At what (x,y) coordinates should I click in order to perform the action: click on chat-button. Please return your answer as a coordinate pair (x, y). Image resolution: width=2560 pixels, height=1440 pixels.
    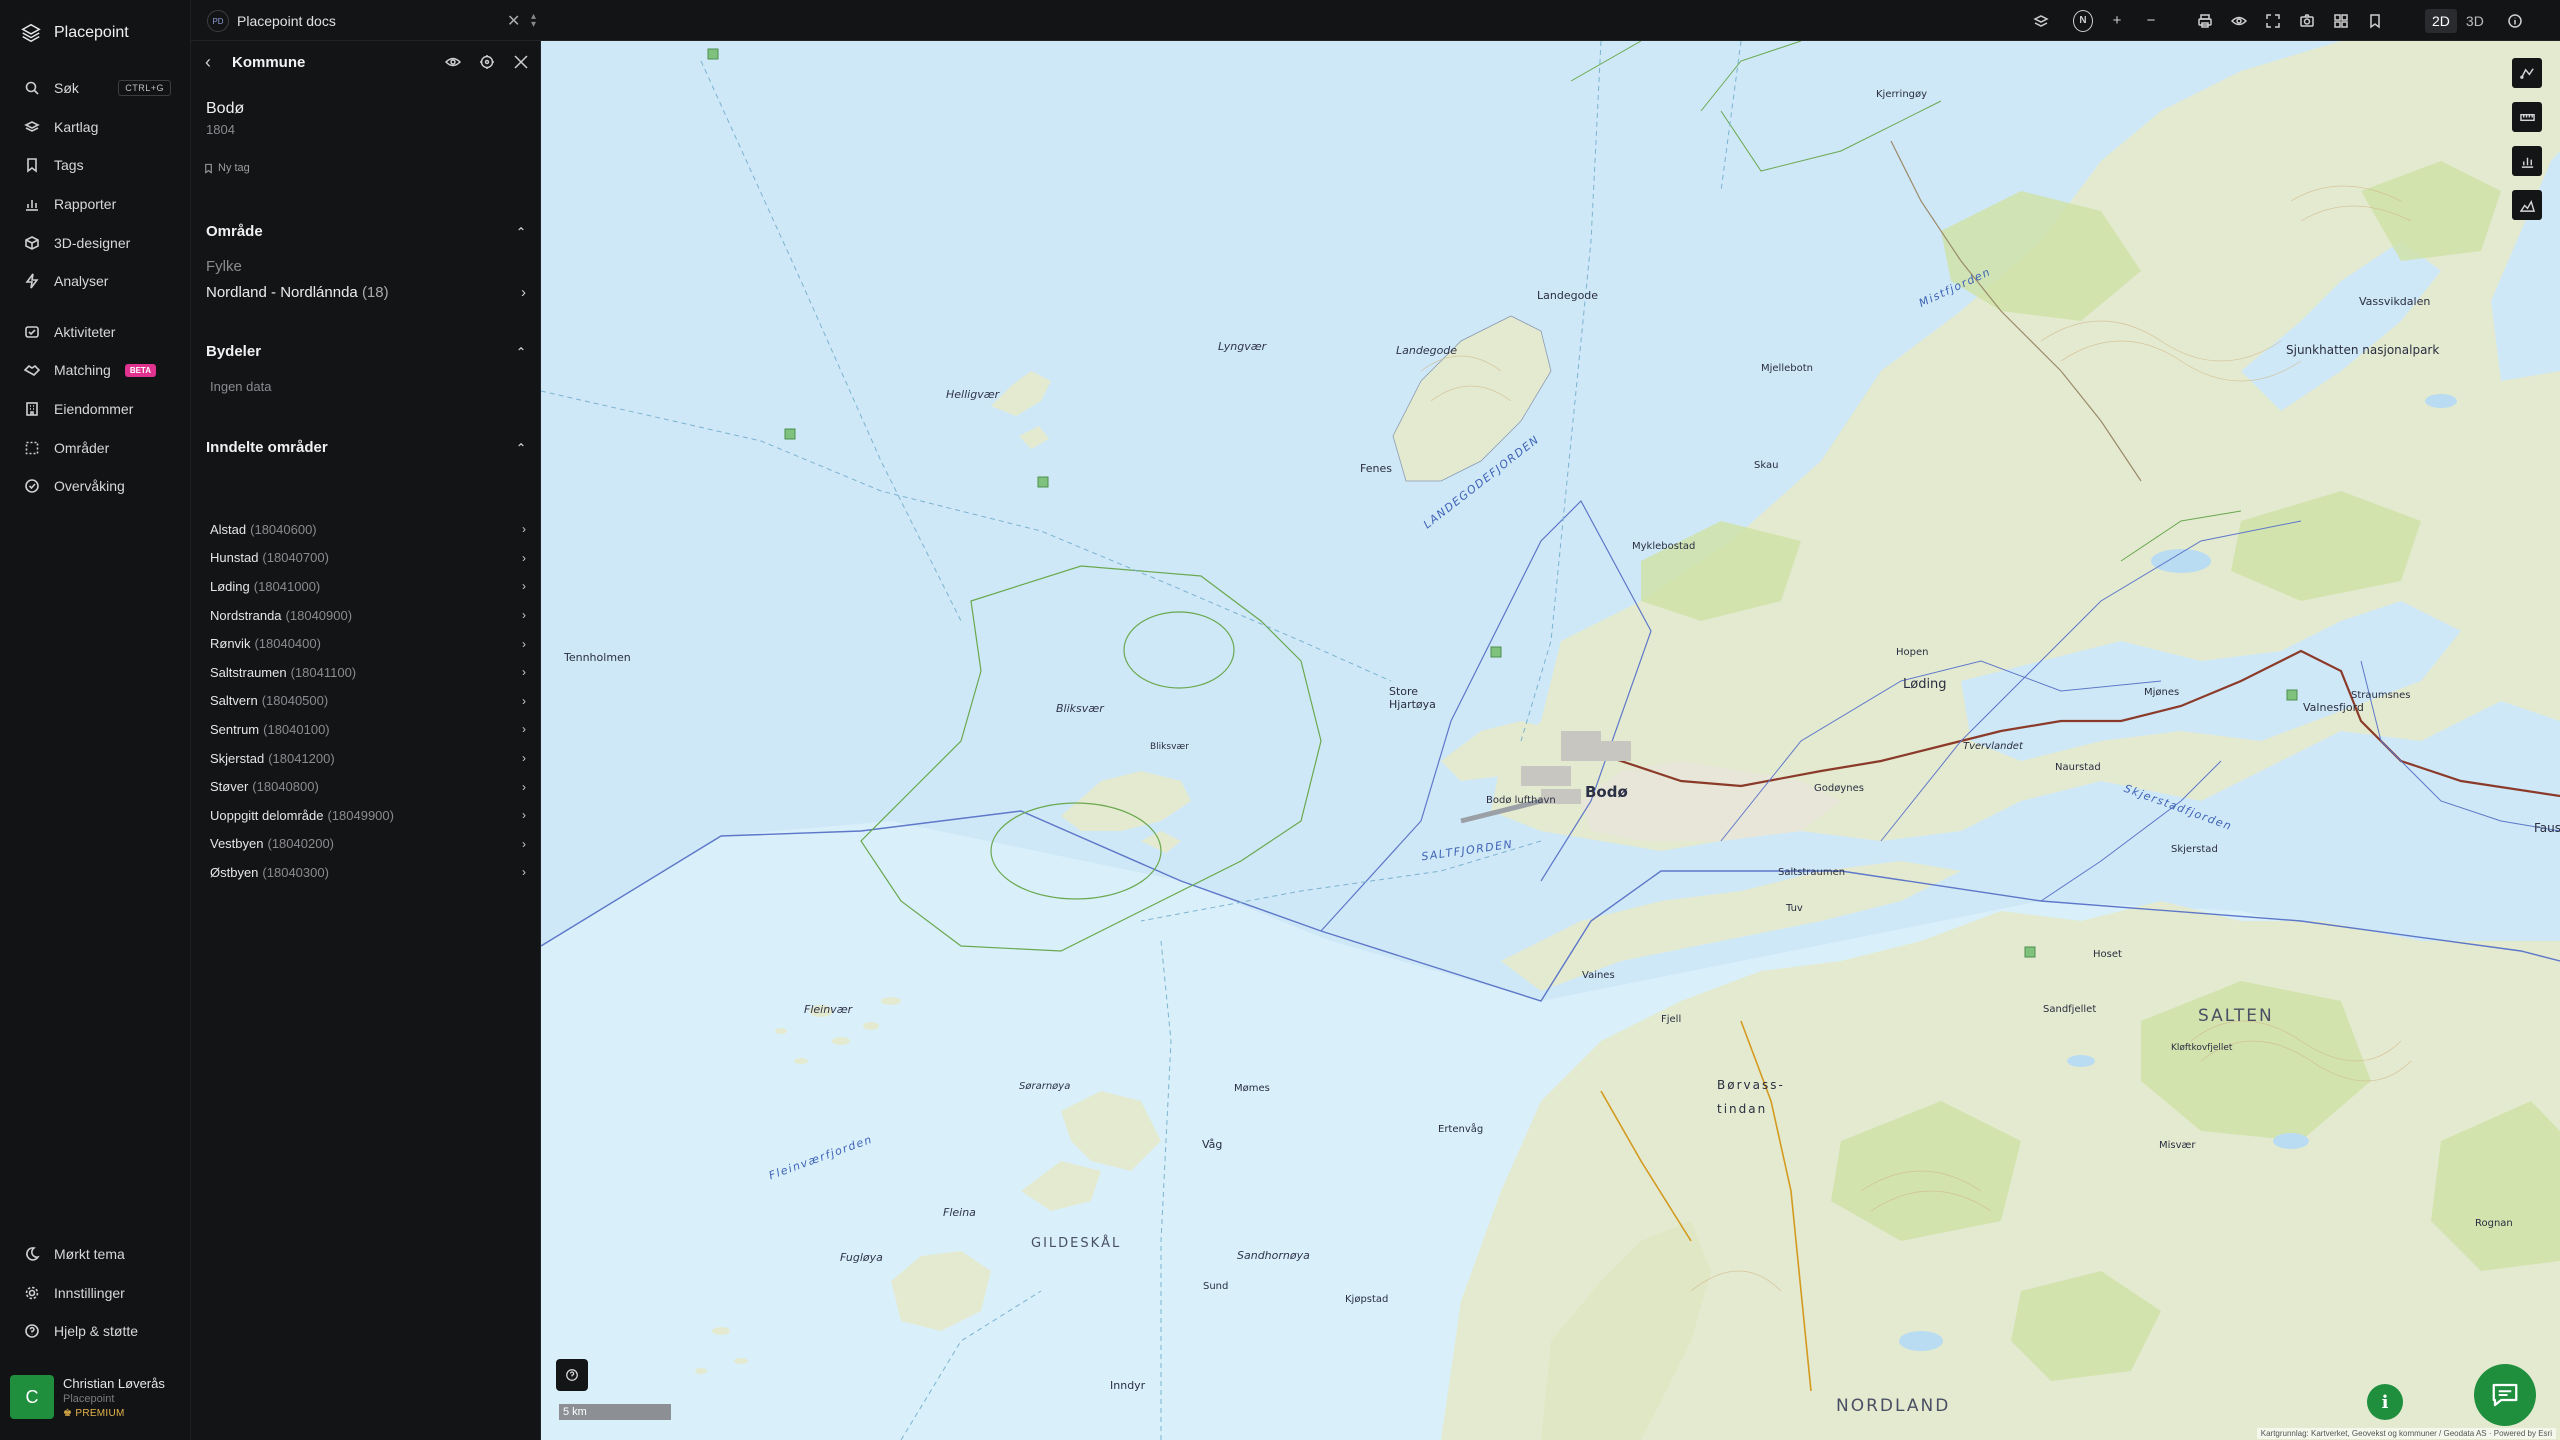
    Looking at the image, I should click on (2505, 1395).